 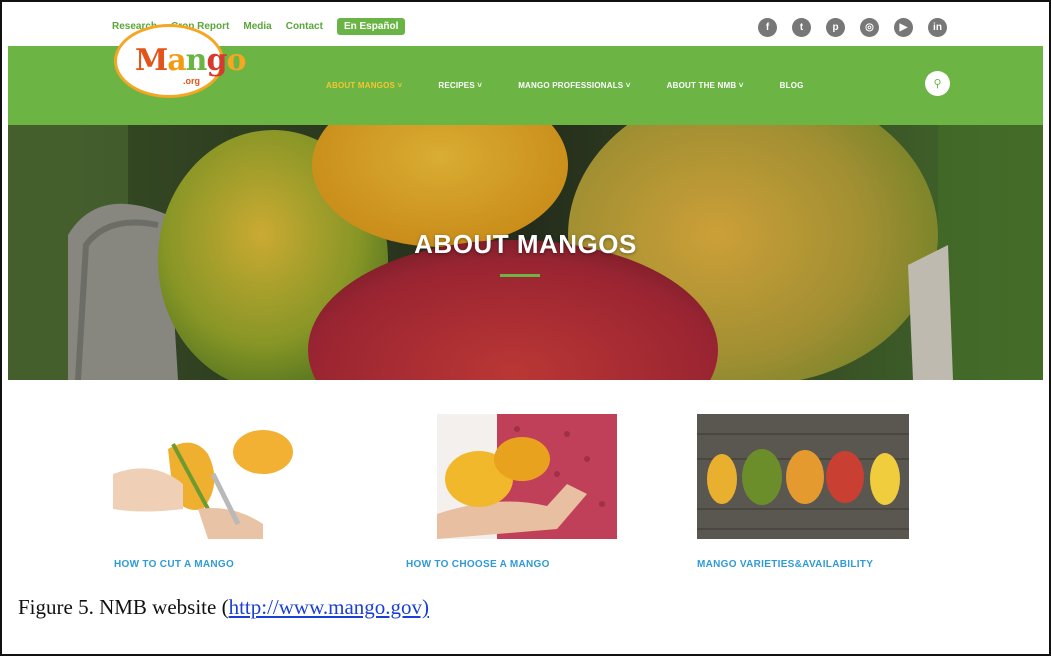 What do you see at coordinates (903, 27) in the screenshot?
I see `youtube-icon: ▶` at bounding box center [903, 27].